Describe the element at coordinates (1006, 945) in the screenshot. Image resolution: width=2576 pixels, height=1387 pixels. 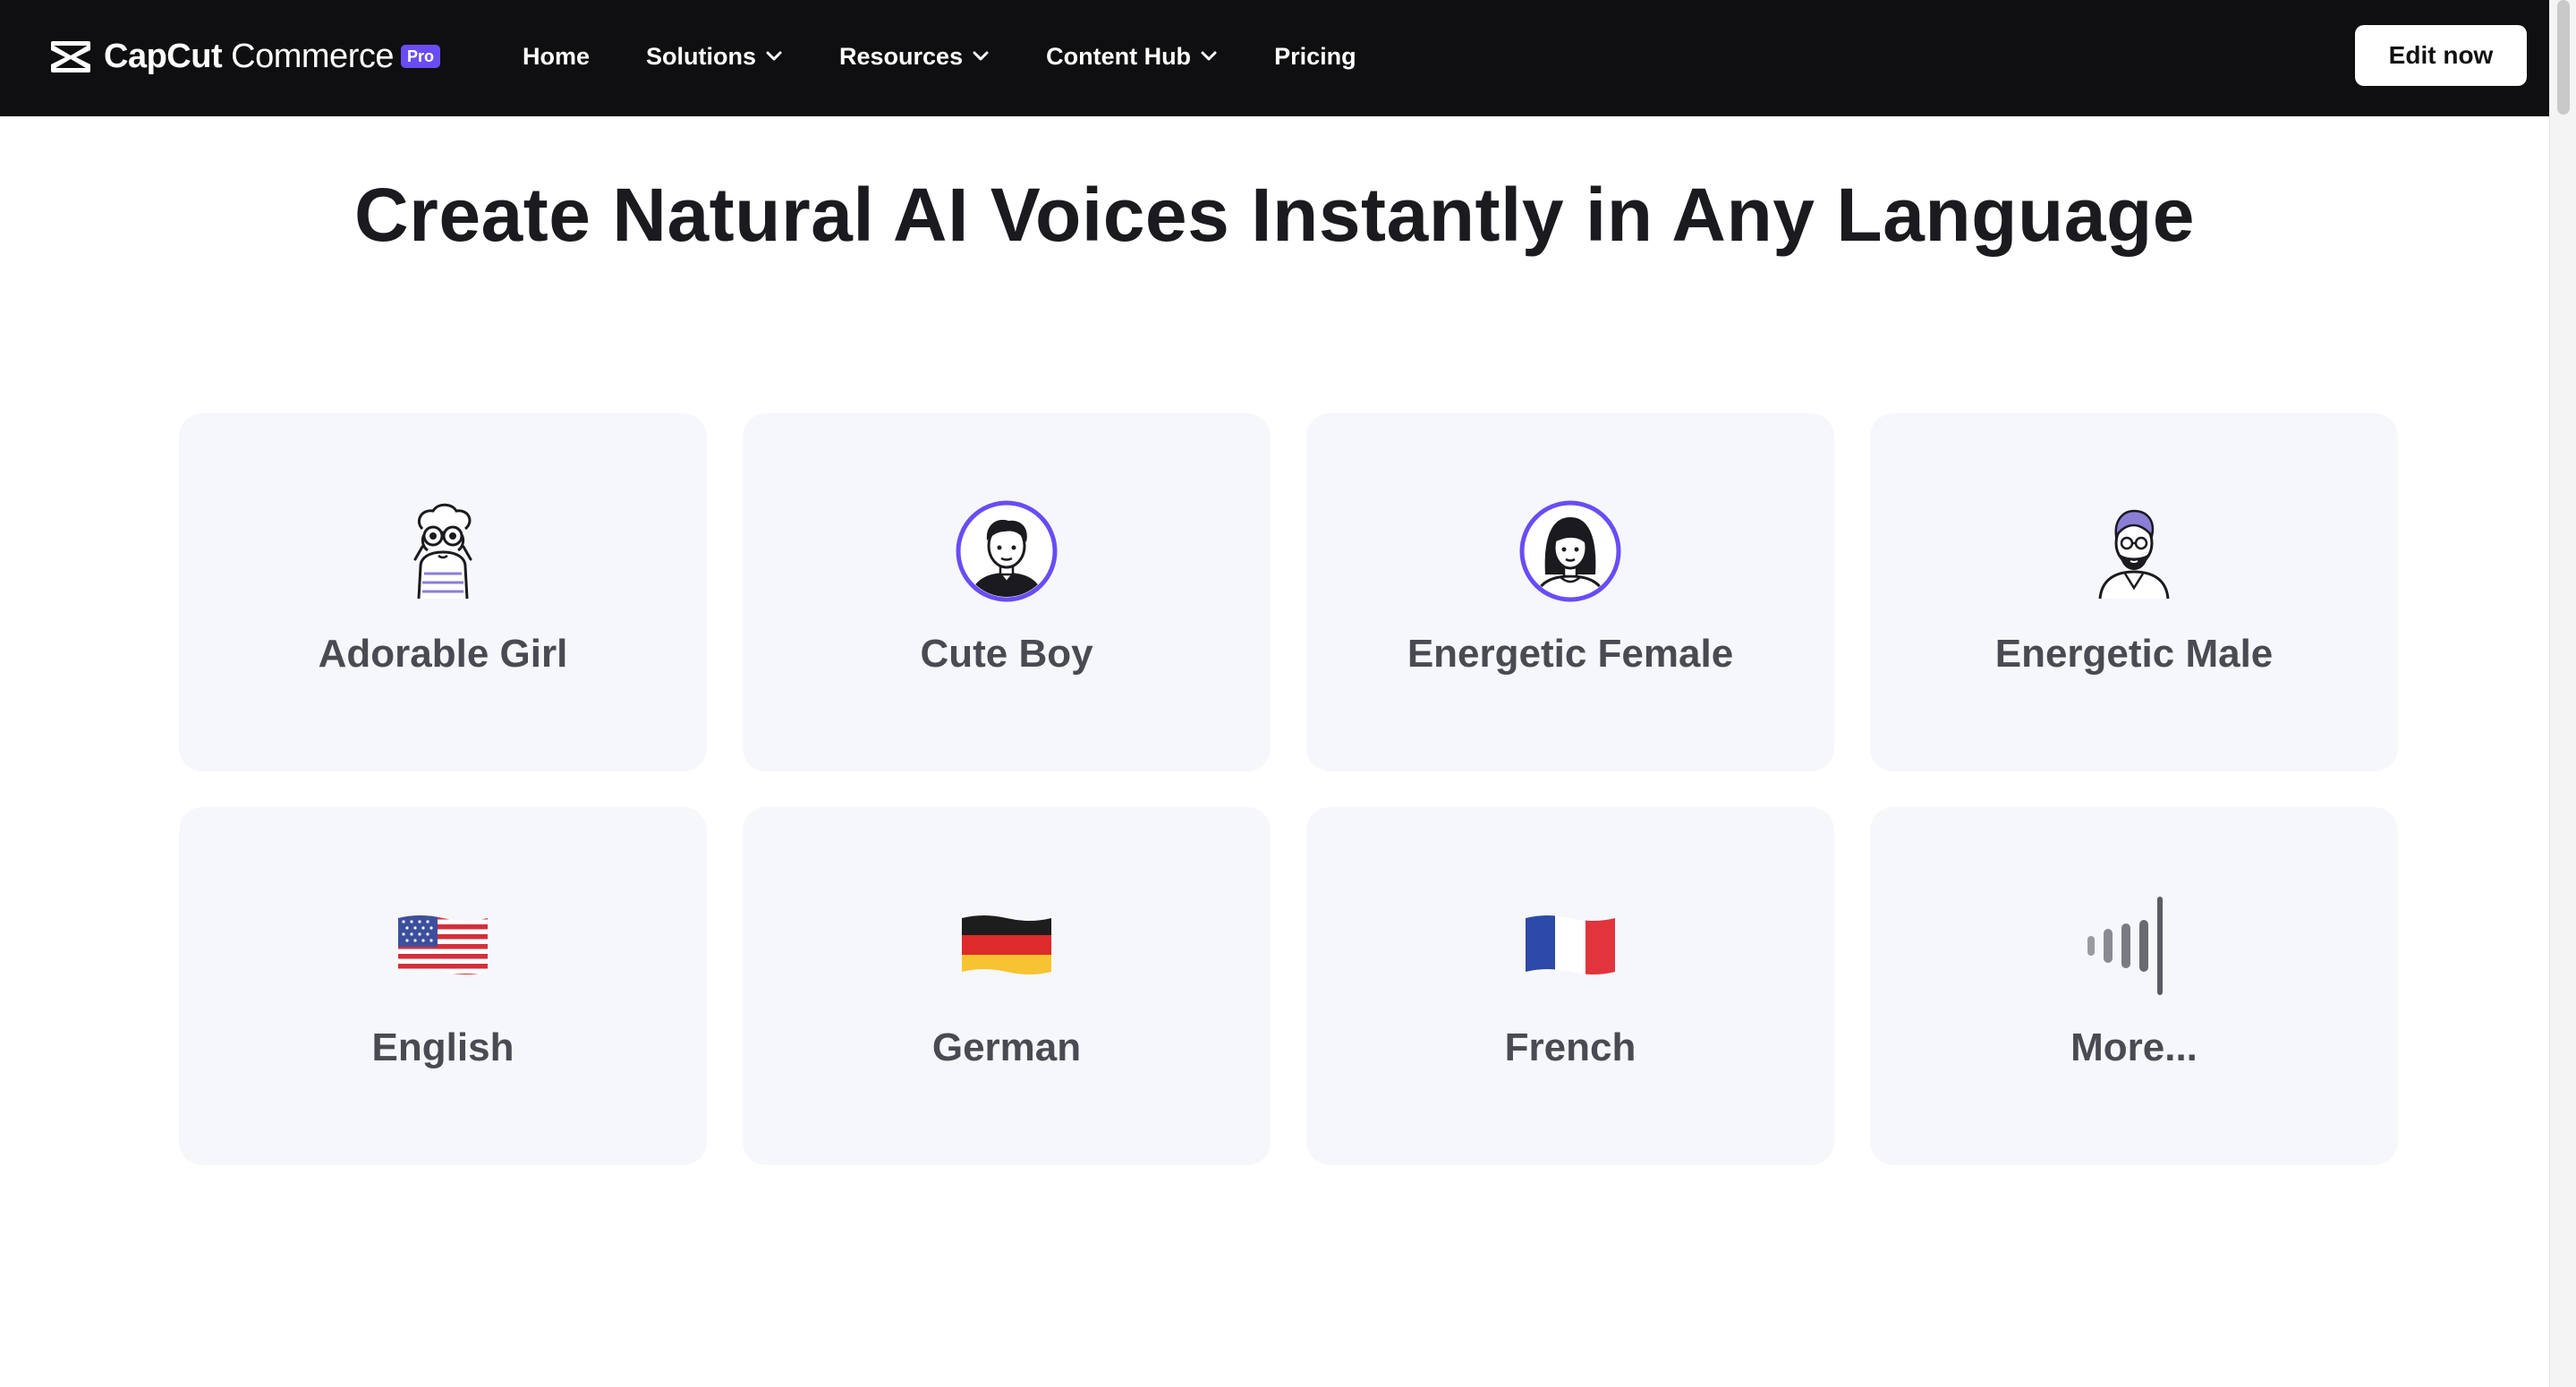
I see `german-flag-icon` at that location.